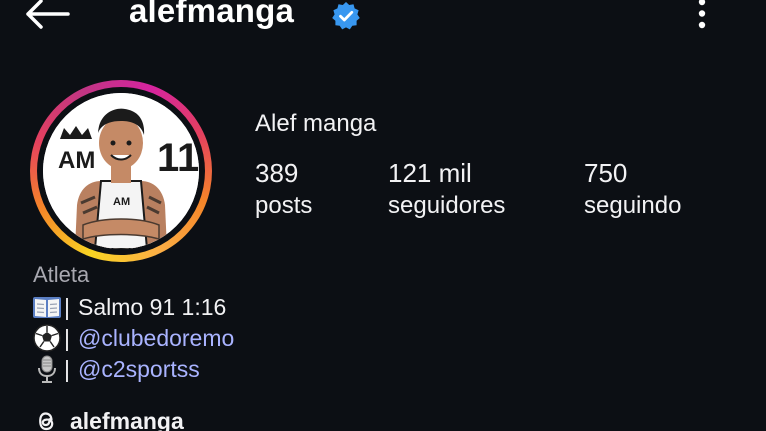  I want to click on bio-line-verse: | Salmo 91 1:16, so click(129, 307).